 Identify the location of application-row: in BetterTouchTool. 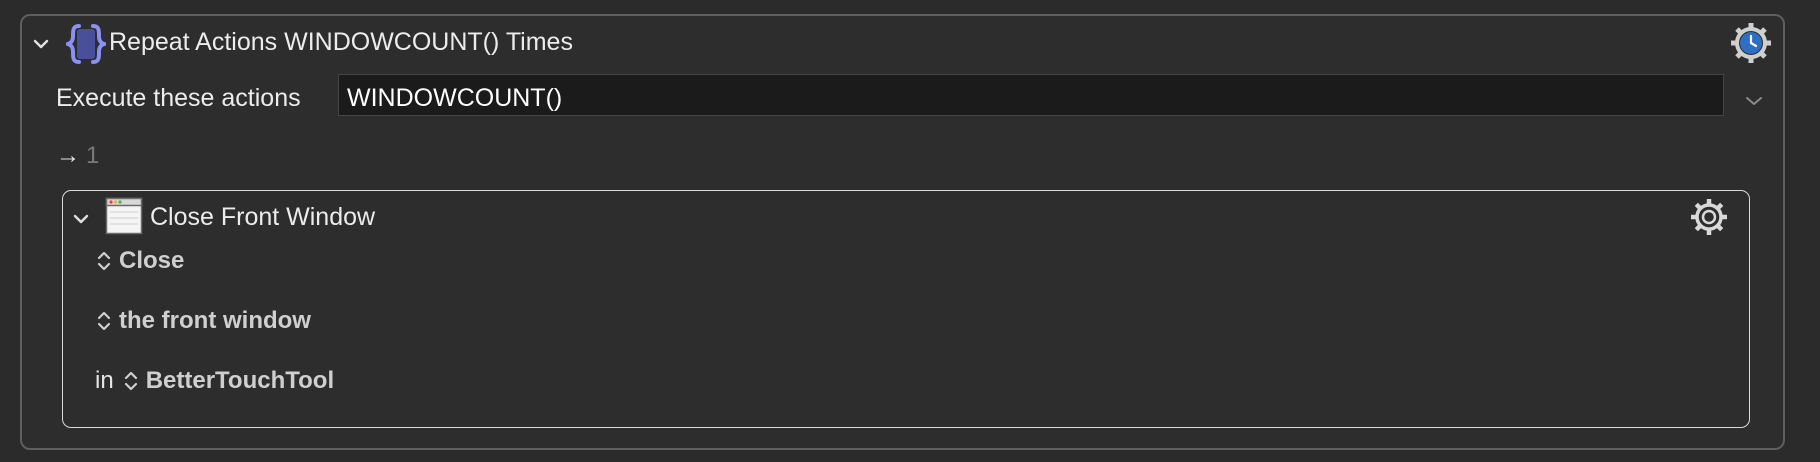
(214, 381).